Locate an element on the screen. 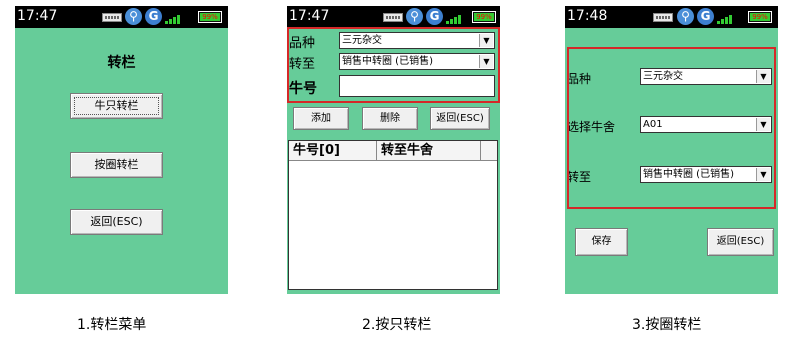  caption-3: 3.按圈转栏 is located at coordinates (667, 325).